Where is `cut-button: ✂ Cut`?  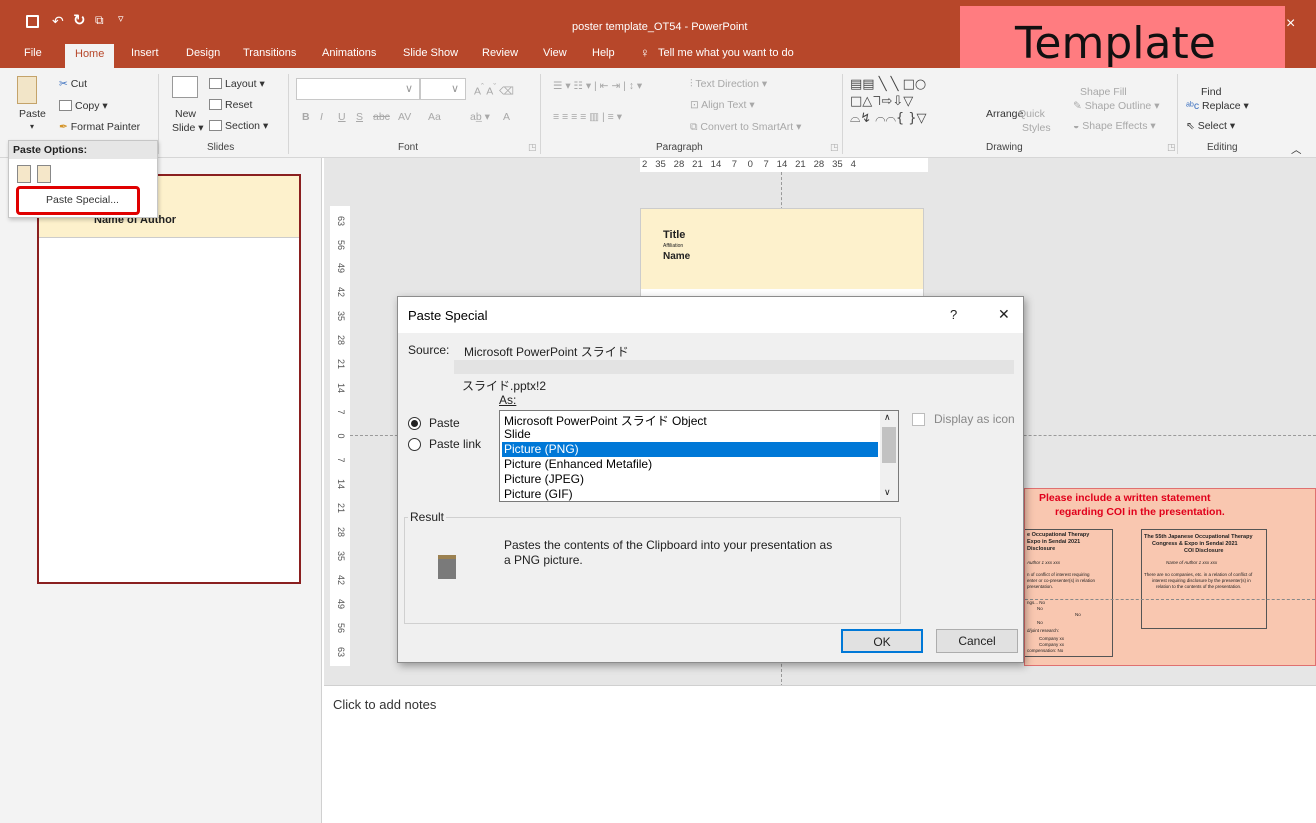 cut-button: ✂ Cut is located at coordinates (73, 84).